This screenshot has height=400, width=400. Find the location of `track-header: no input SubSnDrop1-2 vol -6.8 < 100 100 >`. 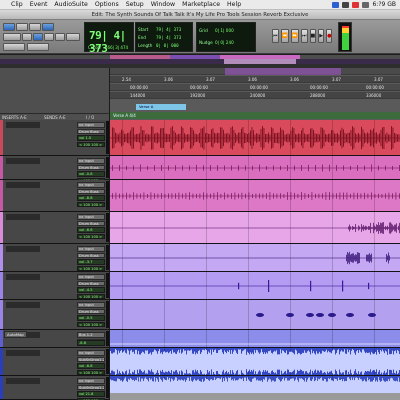

track-header: no input SubSnDrop1-2 vol -6.8 < 100 100 > is located at coordinates (55, 361).